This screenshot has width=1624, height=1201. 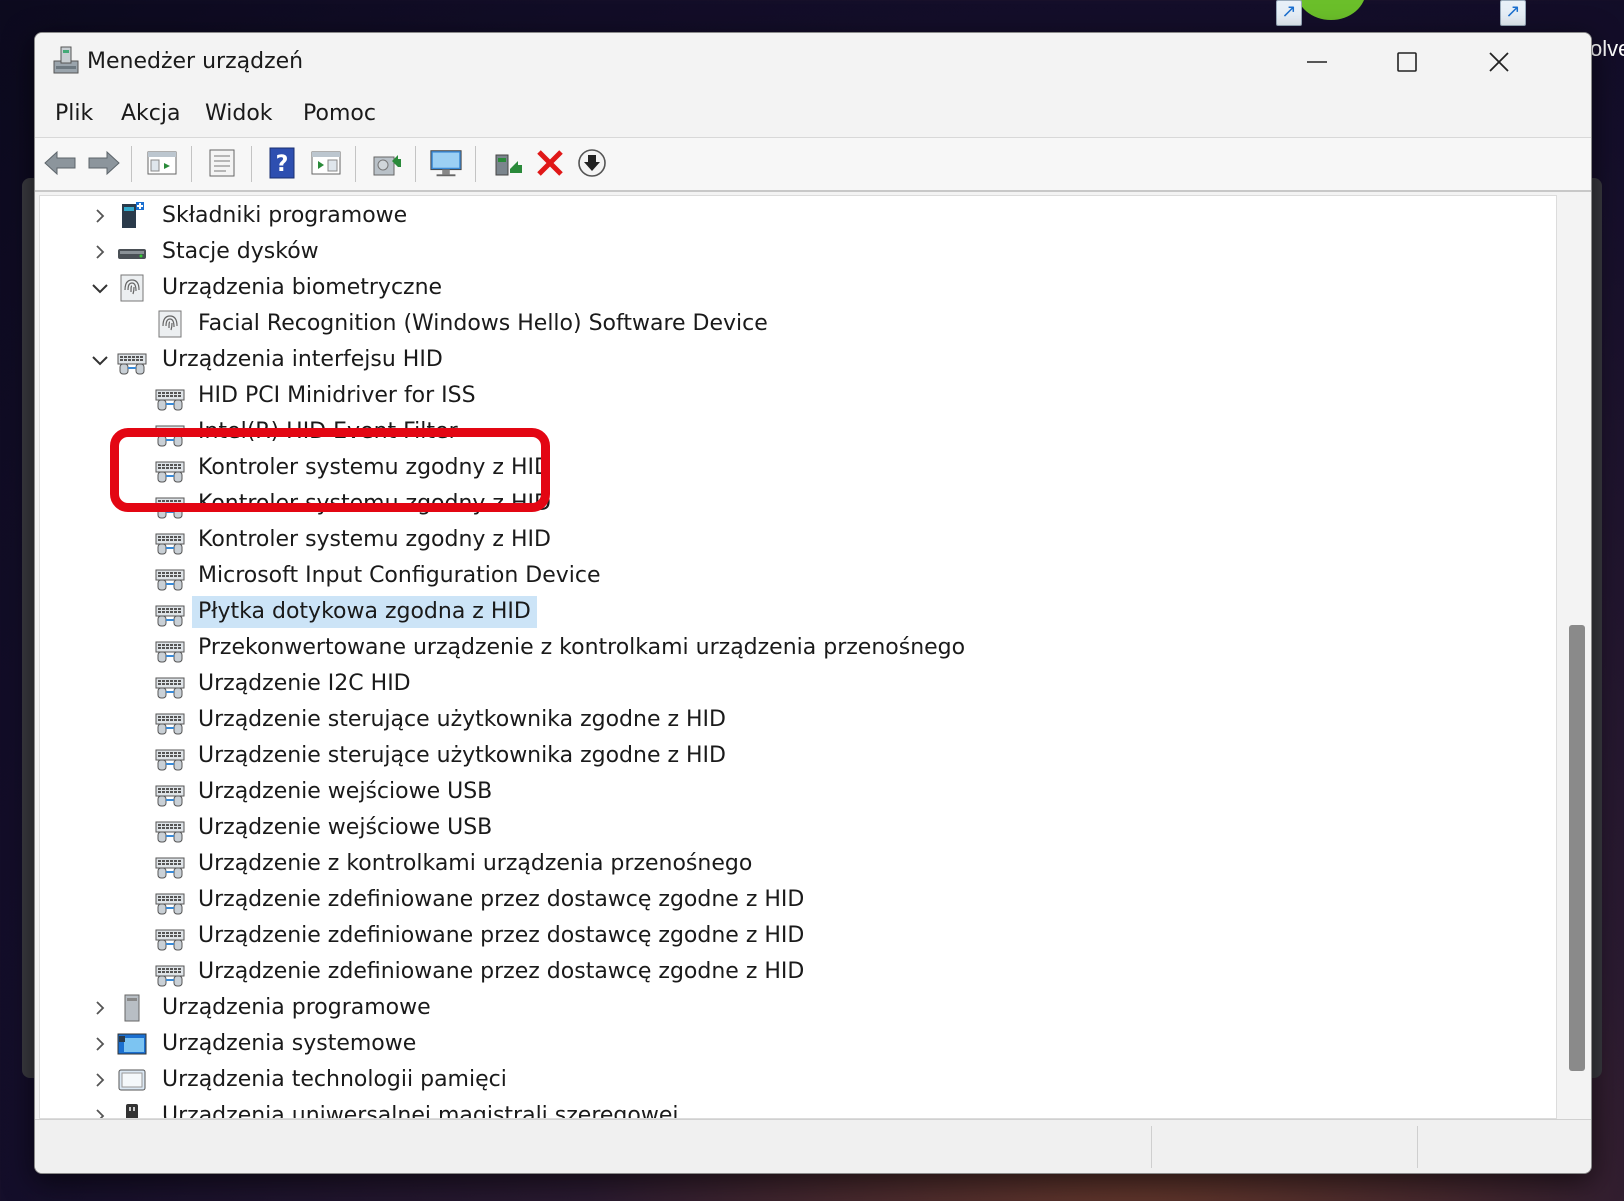 What do you see at coordinates (1607, 48) in the screenshot?
I see `desktop-partial-label: olve` at bounding box center [1607, 48].